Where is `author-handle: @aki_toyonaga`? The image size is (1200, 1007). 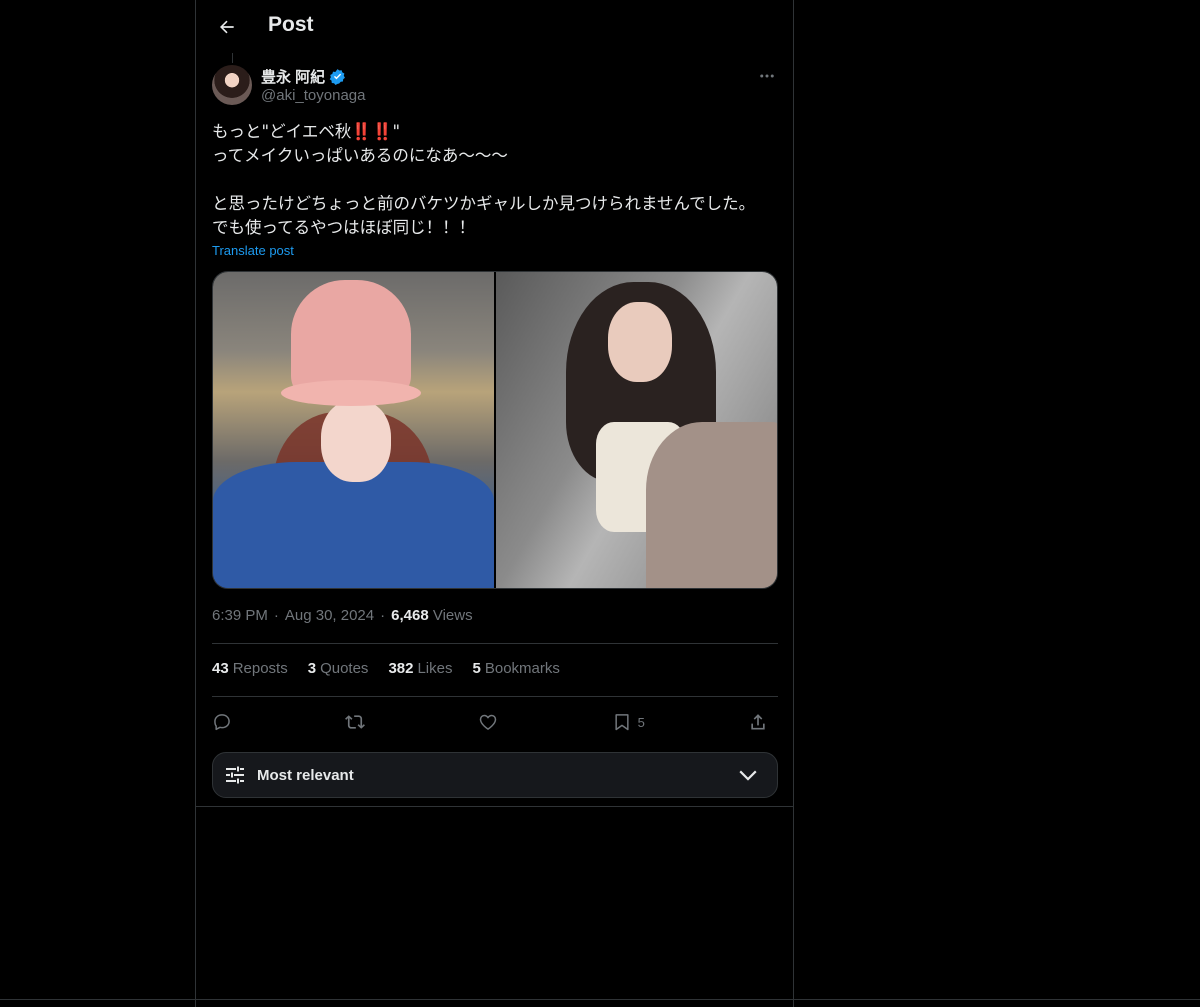 author-handle: @aki_toyonaga is located at coordinates (313, 95).